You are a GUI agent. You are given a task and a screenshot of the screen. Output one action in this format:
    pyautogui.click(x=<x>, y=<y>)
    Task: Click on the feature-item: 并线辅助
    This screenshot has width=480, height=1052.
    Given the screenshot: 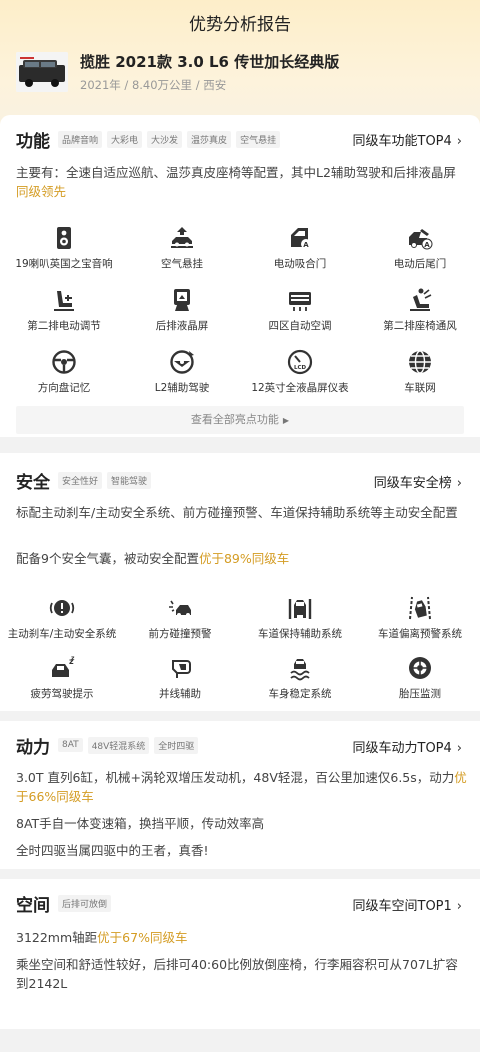 What is the action you would take?
    pyautogui.click(x=180, y=678)
    